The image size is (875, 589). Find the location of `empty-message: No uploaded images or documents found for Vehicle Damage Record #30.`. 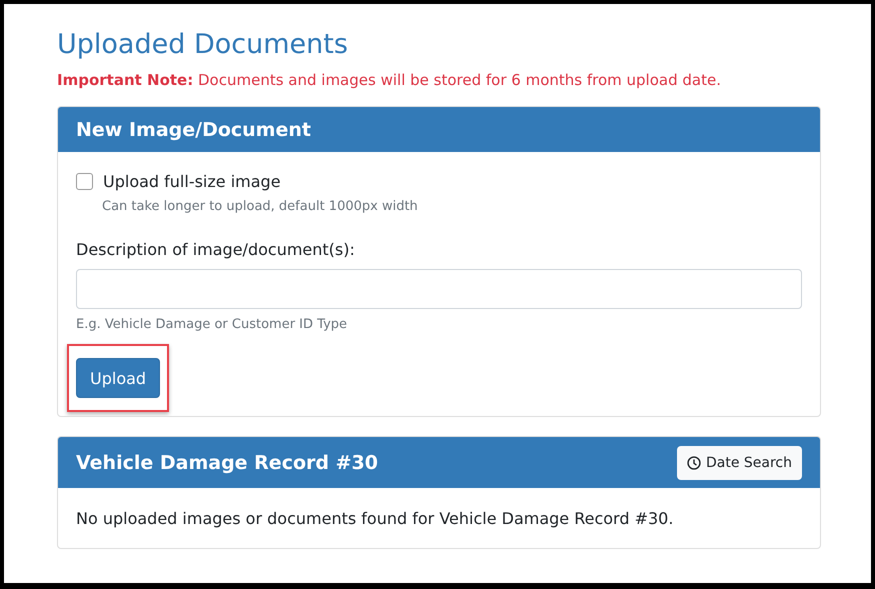

empty-message: No uploaded images or documents found for Vehicle Damage Record #30. is located at coordinates (375, 518).